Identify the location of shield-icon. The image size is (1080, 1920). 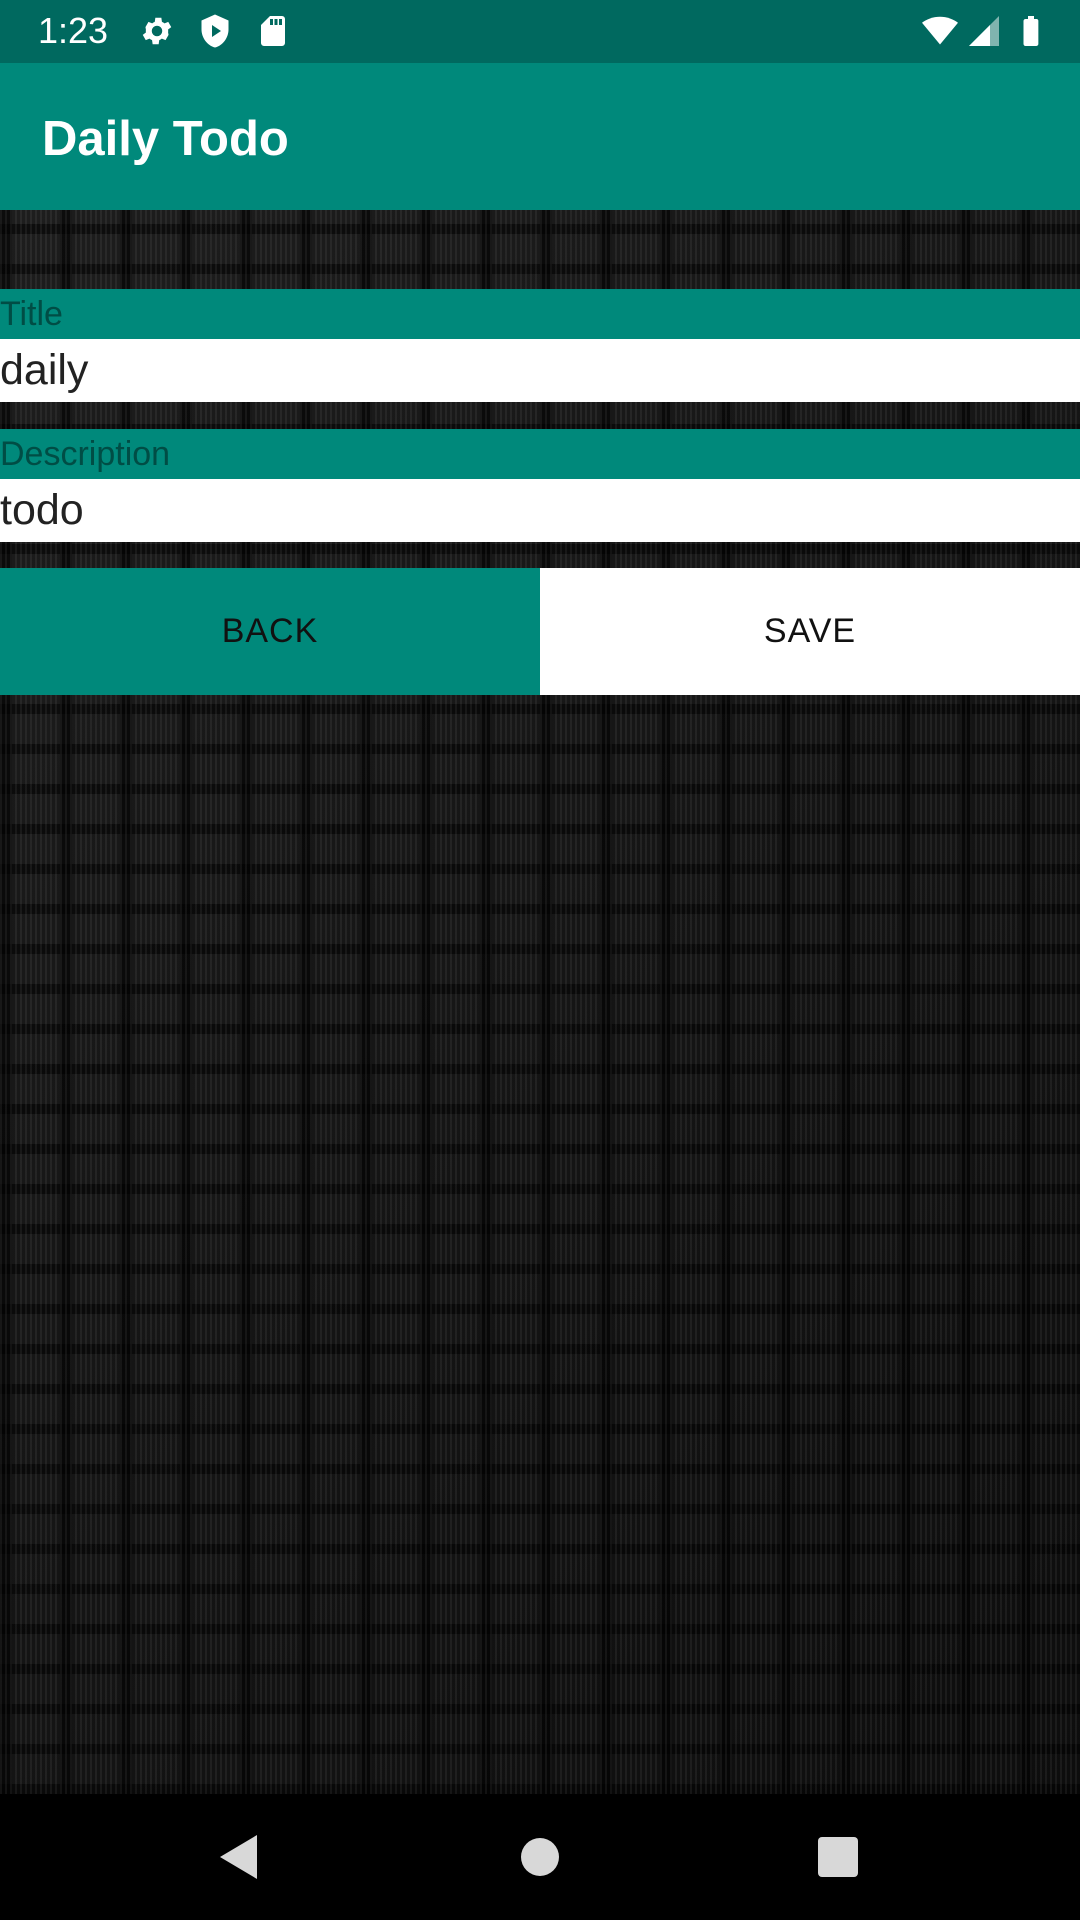
(215, 31).